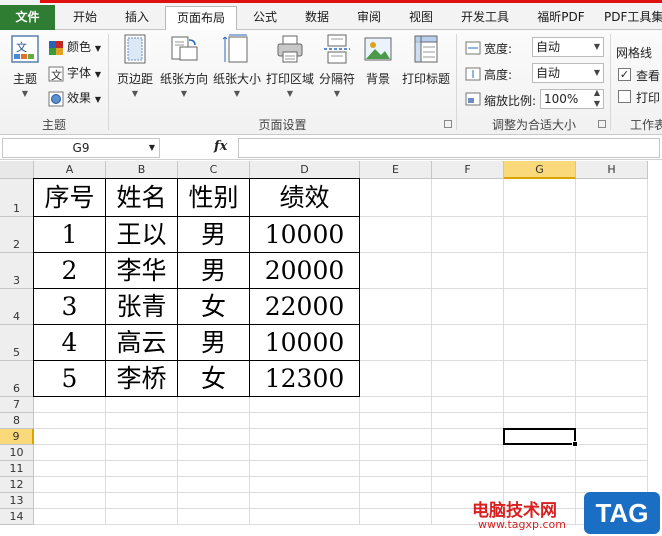 The width and height of the screenshot is (662, 536). Describe the element at coordinates (142, 437) in the screenshot. I see `cell-b9` at that location.